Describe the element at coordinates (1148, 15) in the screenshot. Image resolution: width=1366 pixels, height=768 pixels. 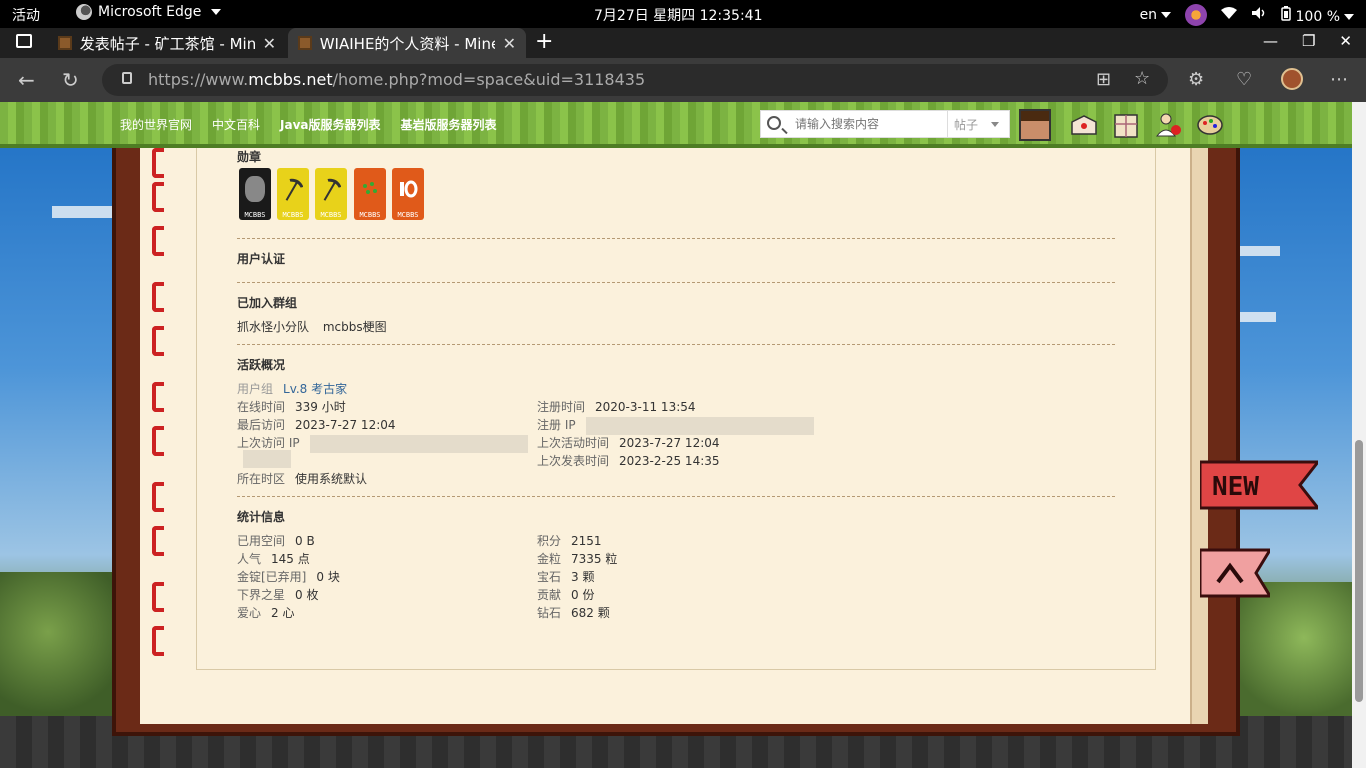
I see `language-label: en` at that location.